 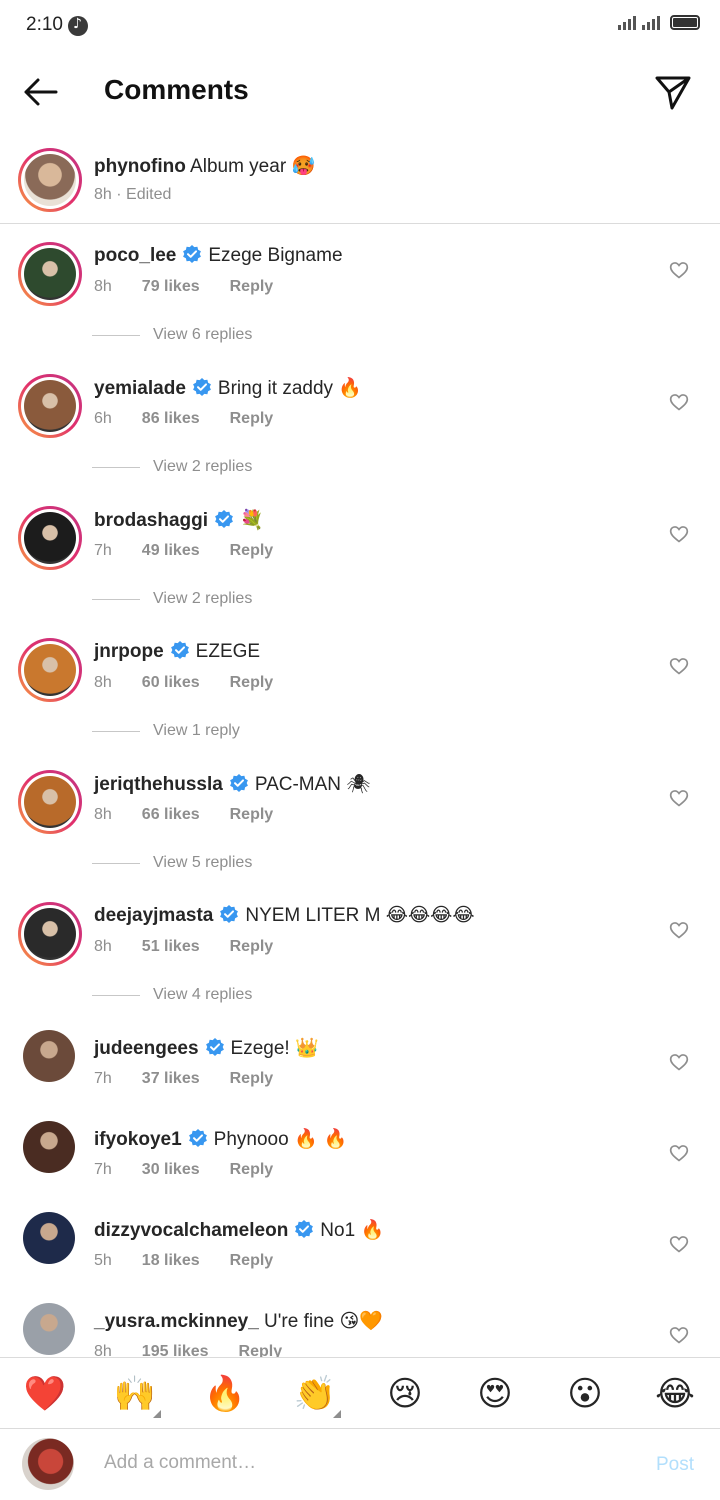 What do you see at coordinates (171, 1169) in the screenshot?
I see `comment-likes: 30 likes` at bounding box center [171, 1169].